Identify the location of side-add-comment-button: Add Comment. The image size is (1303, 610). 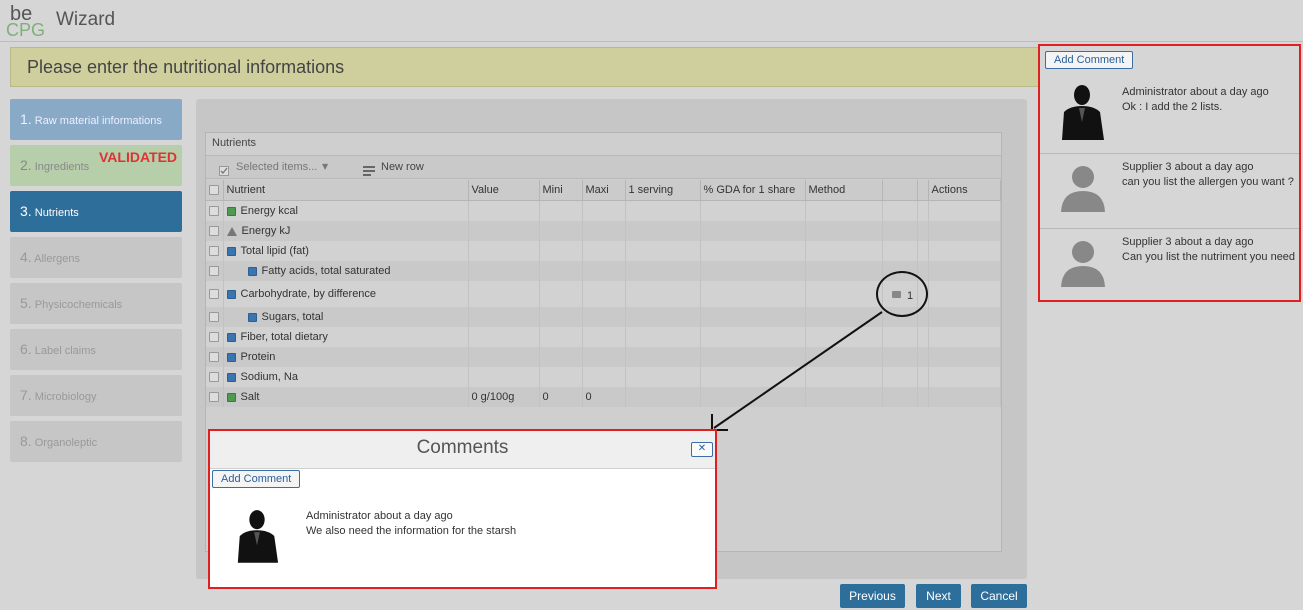
(1089, 60).